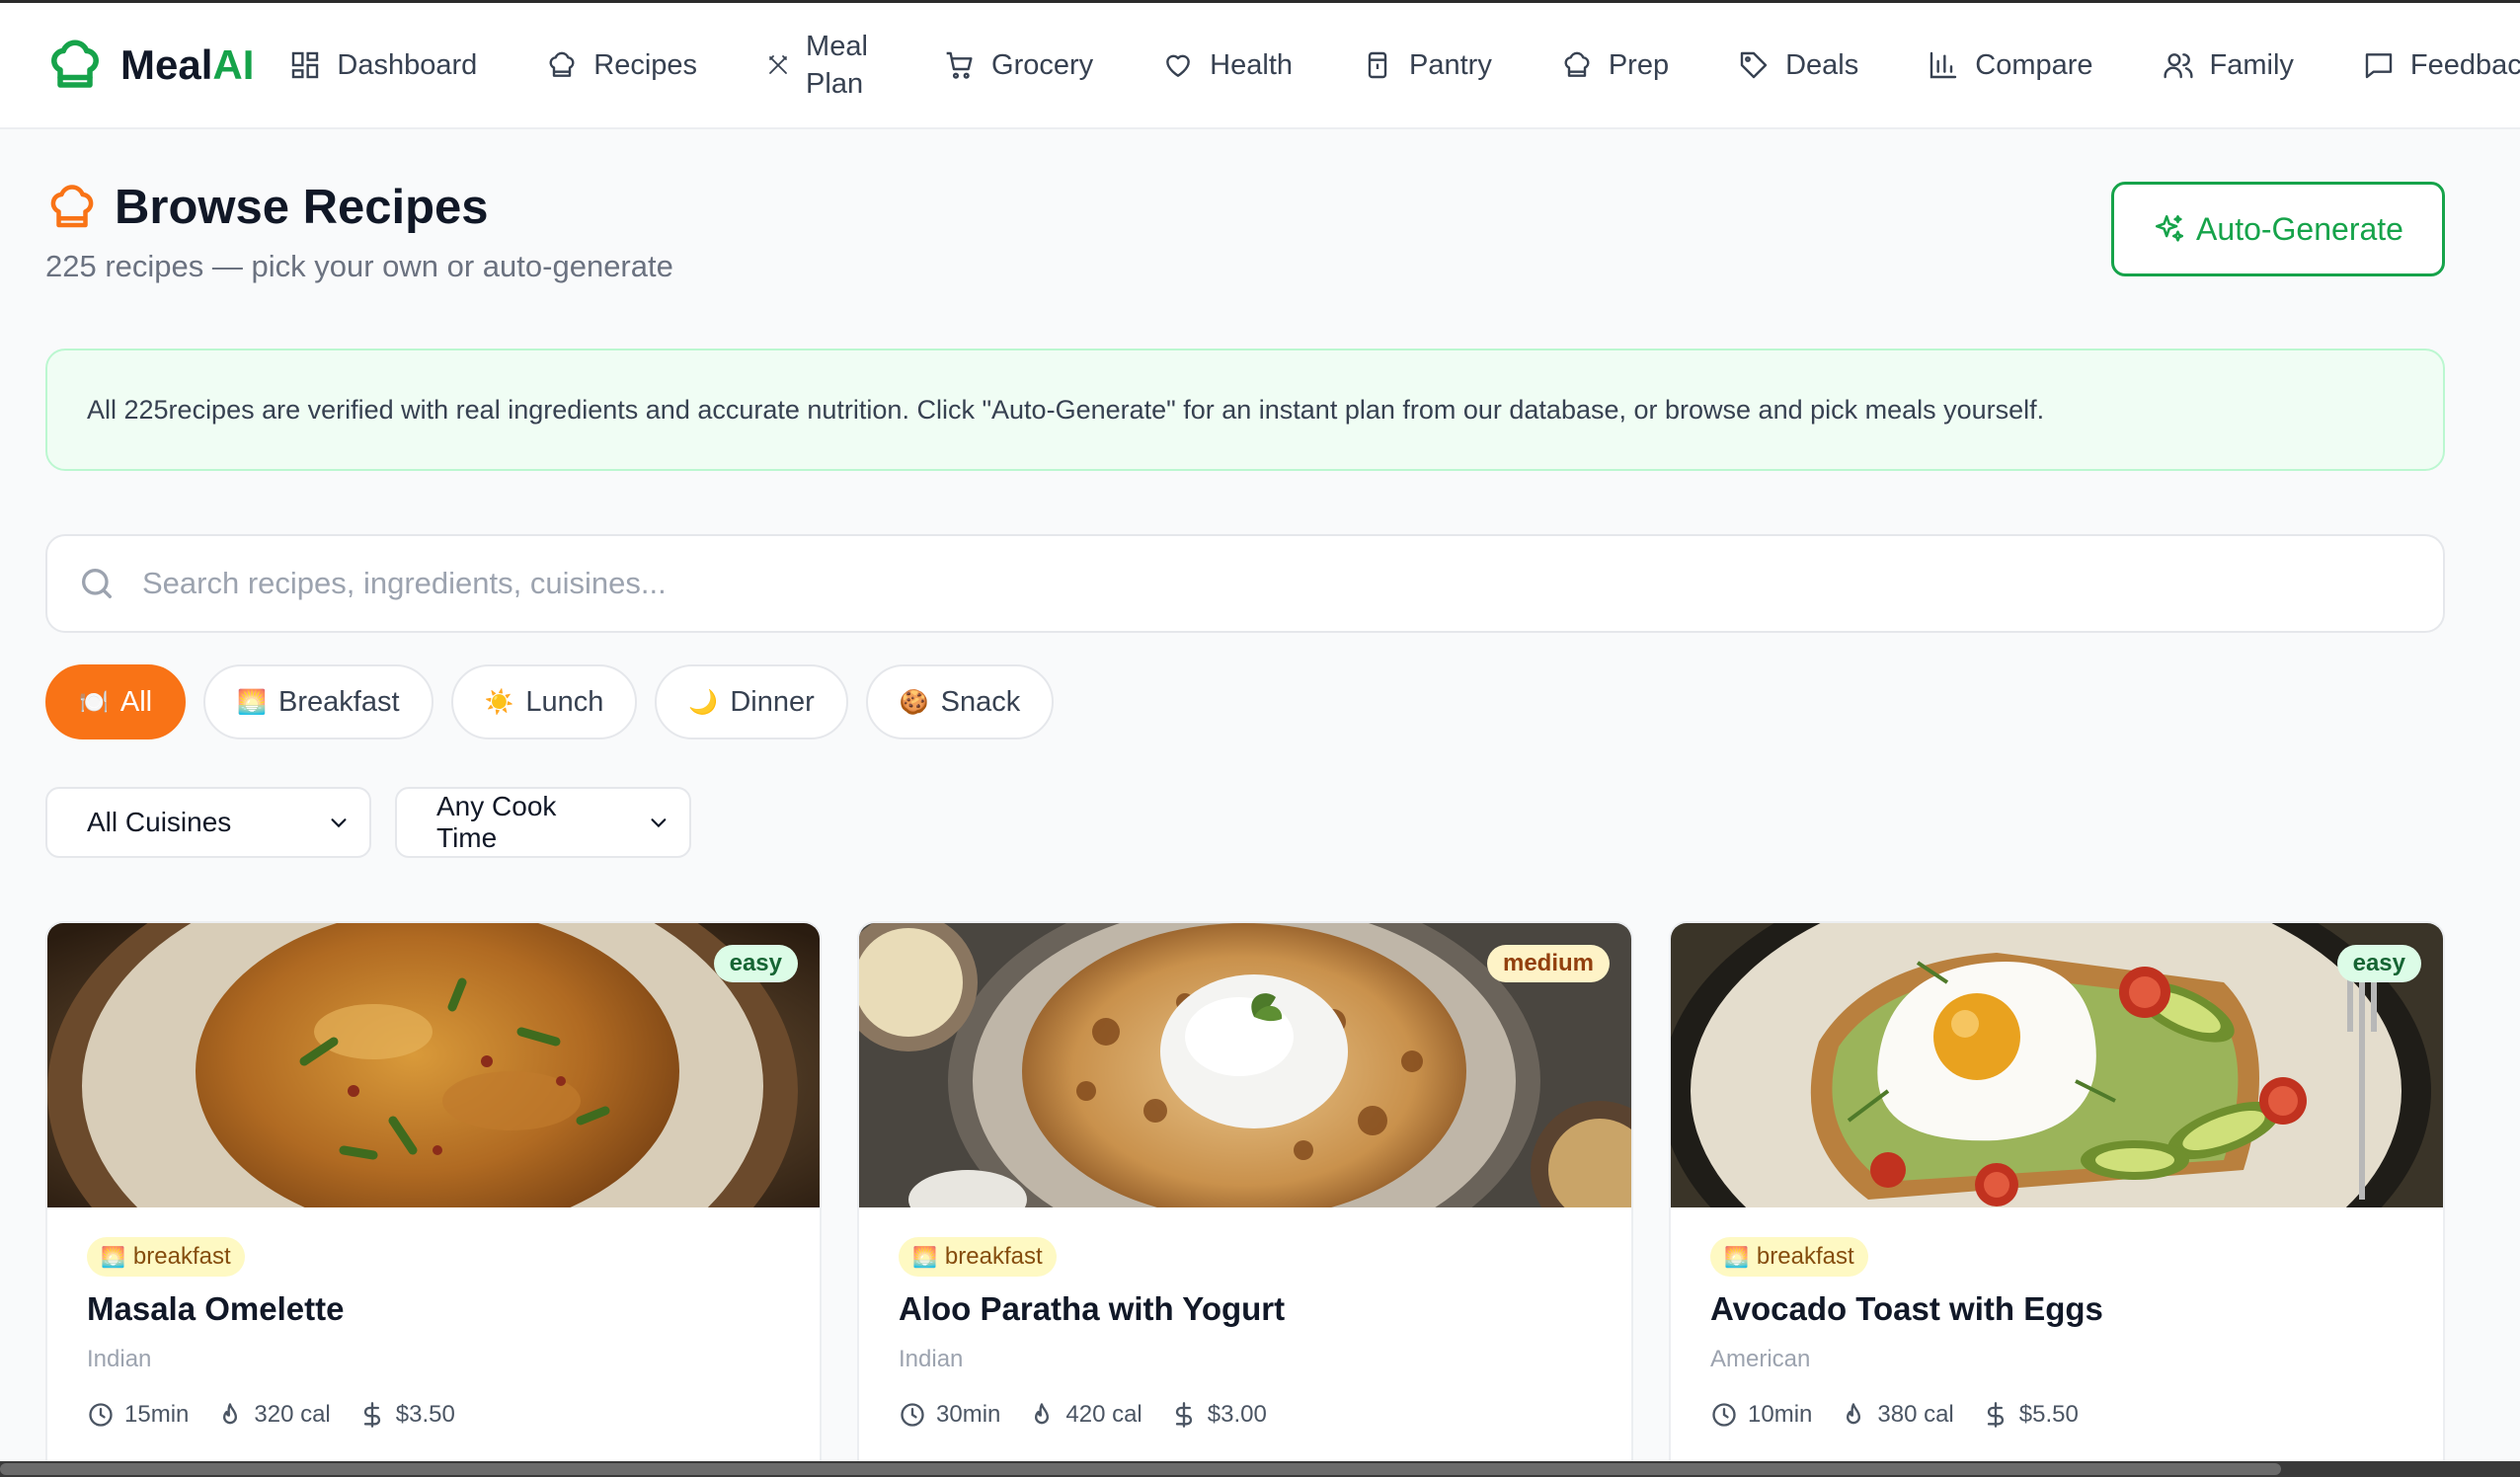  Describe the element at coordinates (959, 65) in the screenshot. I see `cart-icon` at that location.